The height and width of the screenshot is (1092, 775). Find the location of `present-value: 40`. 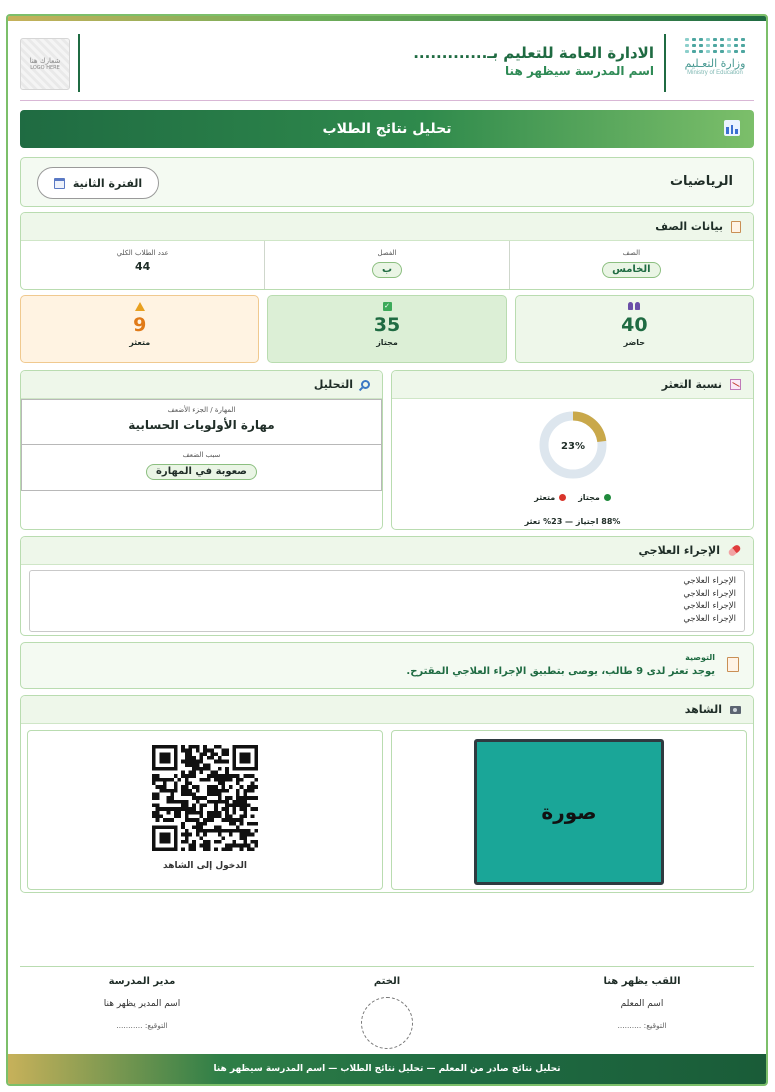

present-value: 40 is located at coordinates (634, 325).